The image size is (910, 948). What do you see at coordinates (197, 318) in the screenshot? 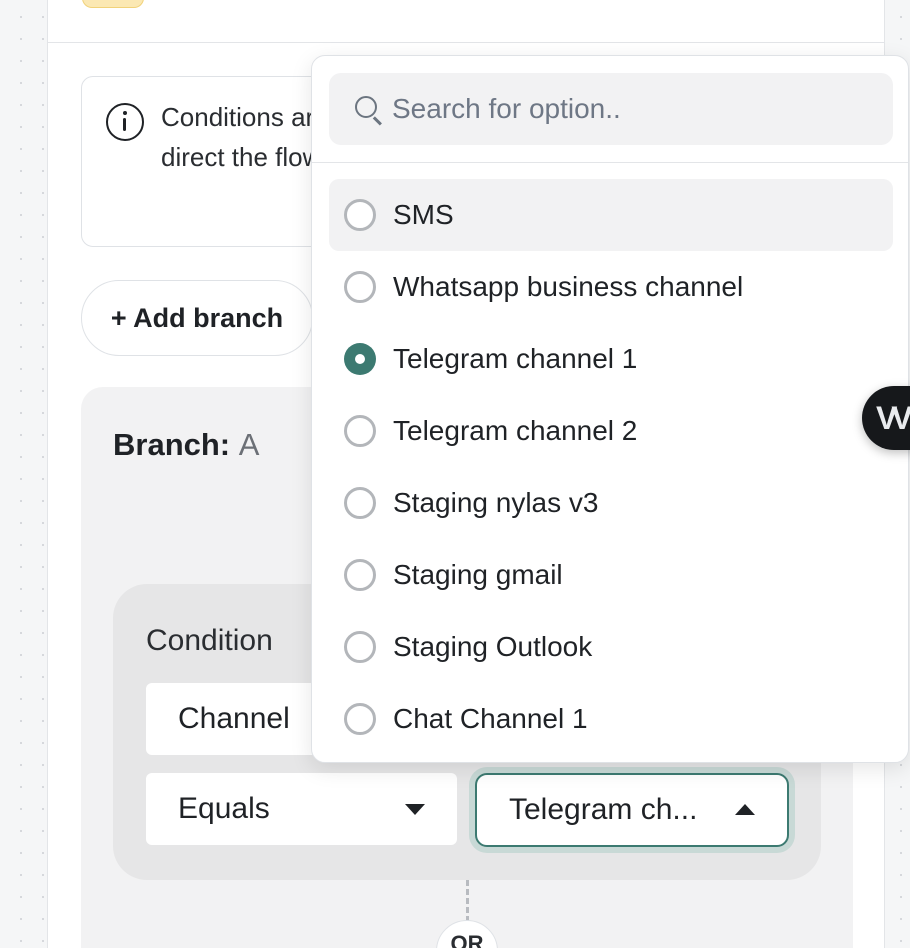
I see `add-branch-button: + Add branch` at bounding box center [197, 318].